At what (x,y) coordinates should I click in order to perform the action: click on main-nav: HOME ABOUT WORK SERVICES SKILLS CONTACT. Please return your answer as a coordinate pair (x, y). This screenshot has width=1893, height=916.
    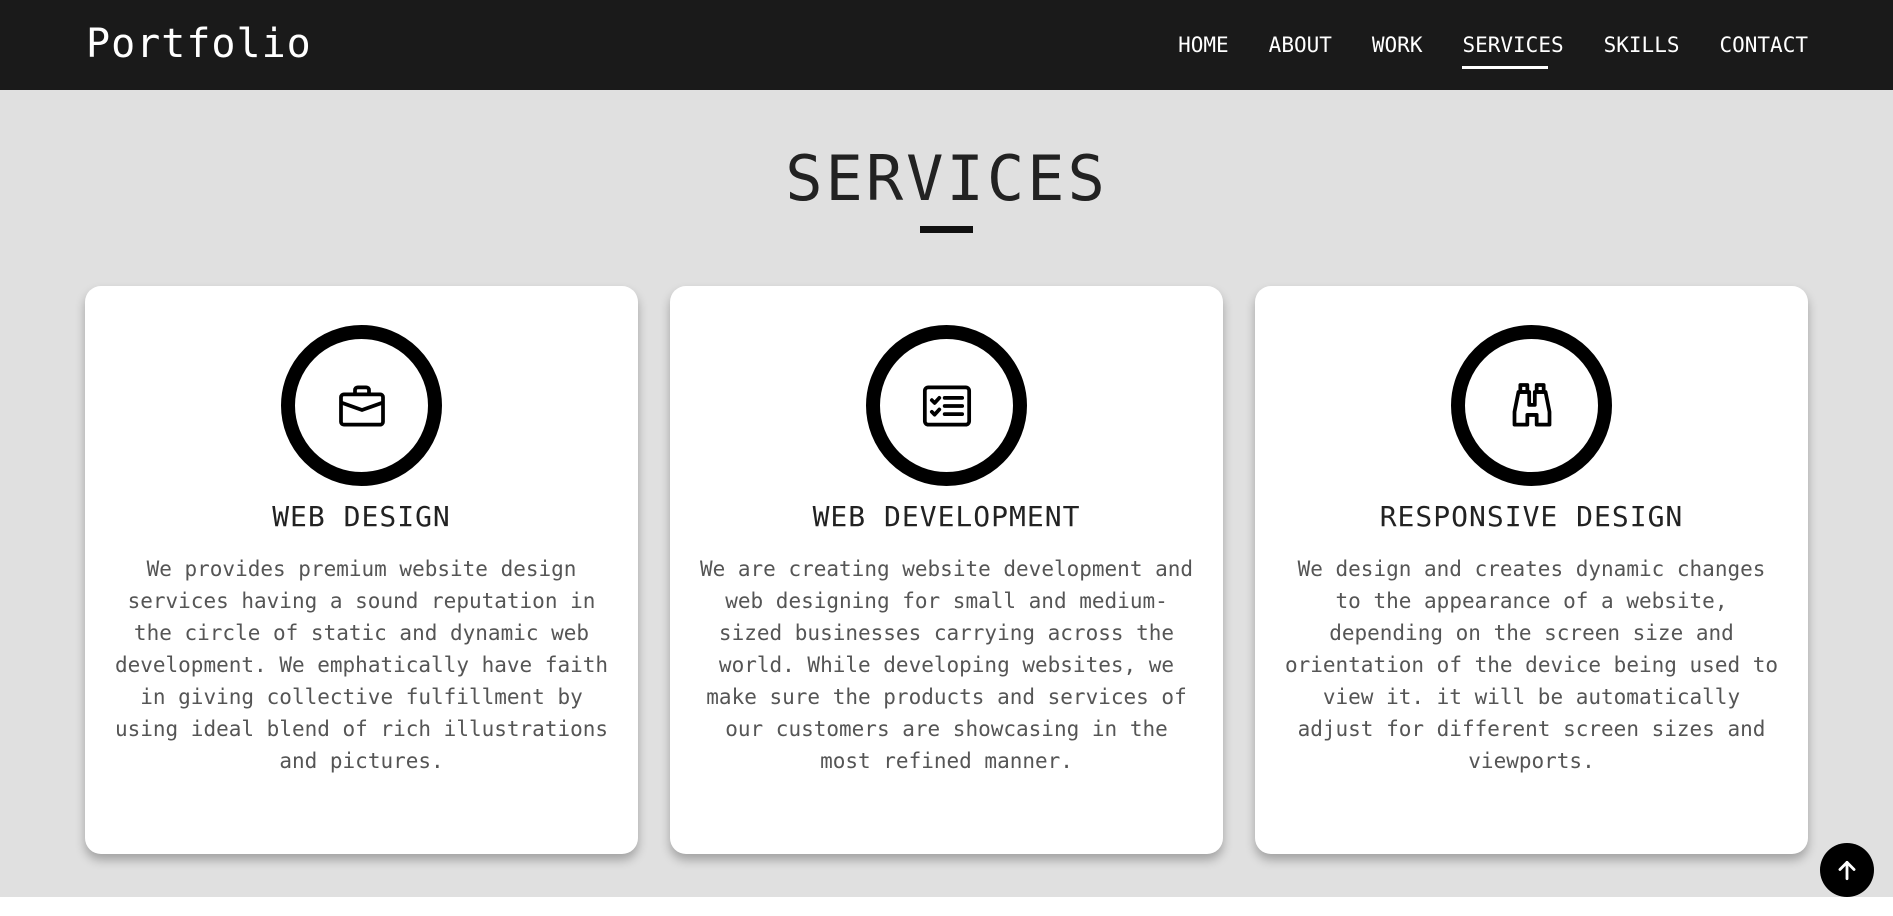
    Looking at the image, I should click on (1493, 50).